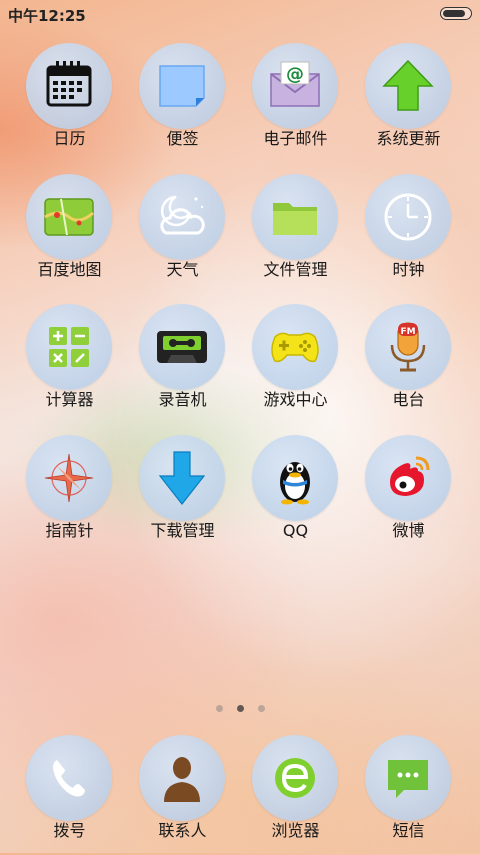  What do you see at coordinates (240, 704) in the screenshot?
I see `page-indicator` at bounding box center [240, 704].